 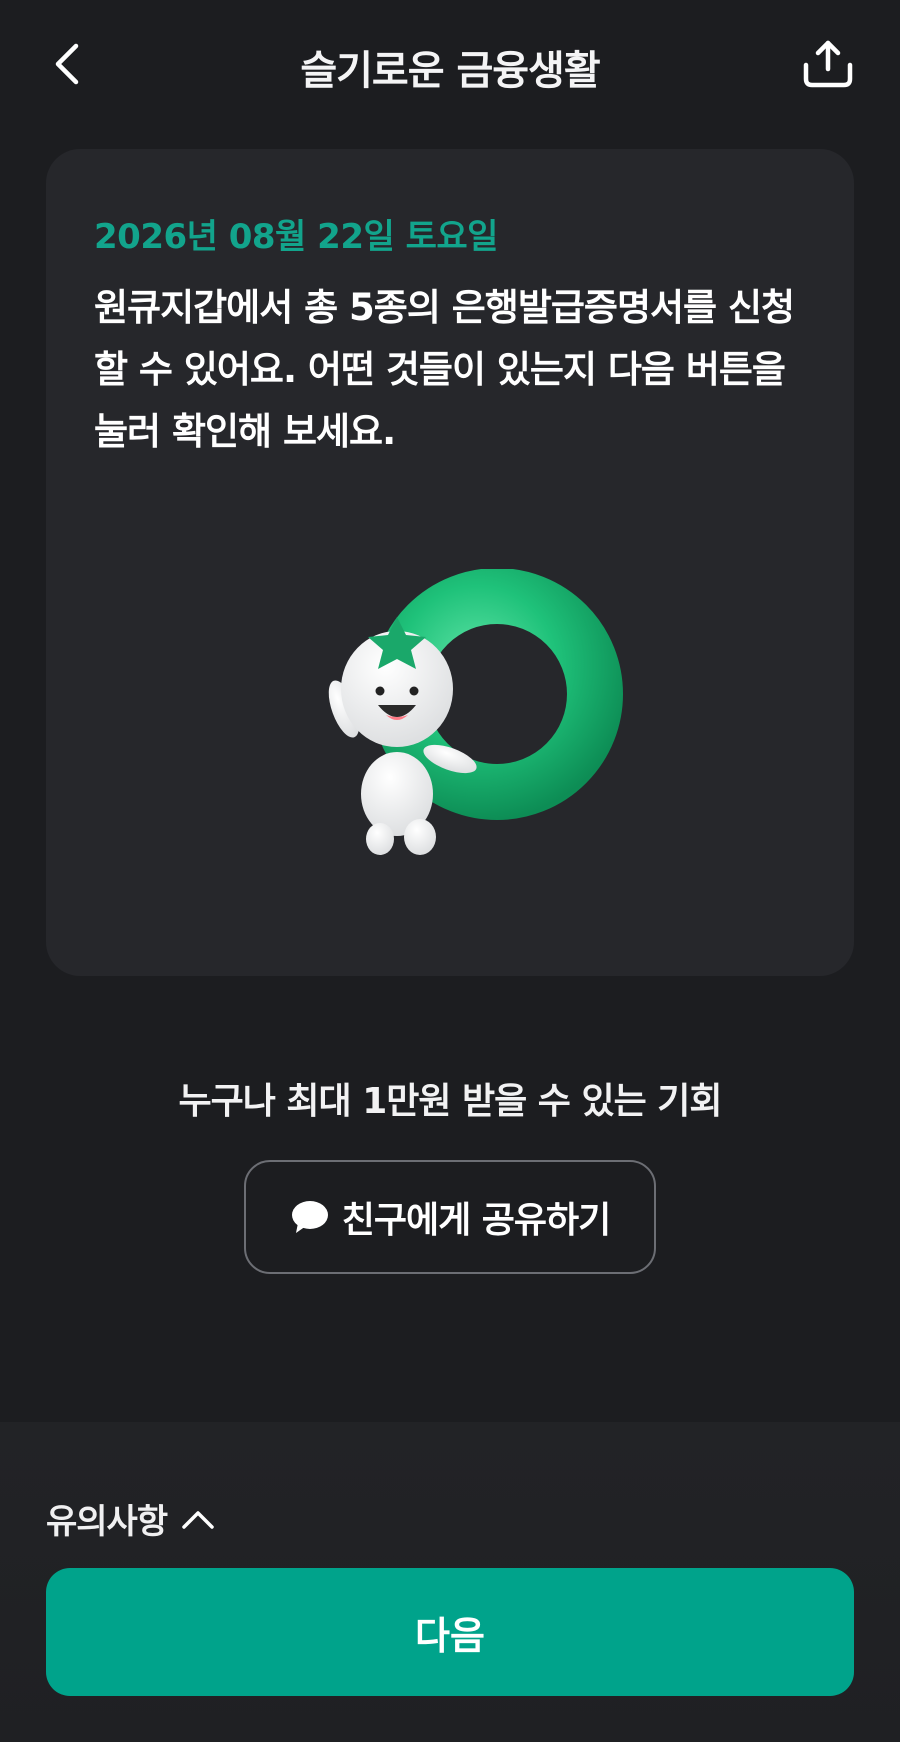 What do you see at coordinates (450, 71) in the screenshot?
I see `page-title: 슬기로운 금융생활` at bounding box center [450, 71].